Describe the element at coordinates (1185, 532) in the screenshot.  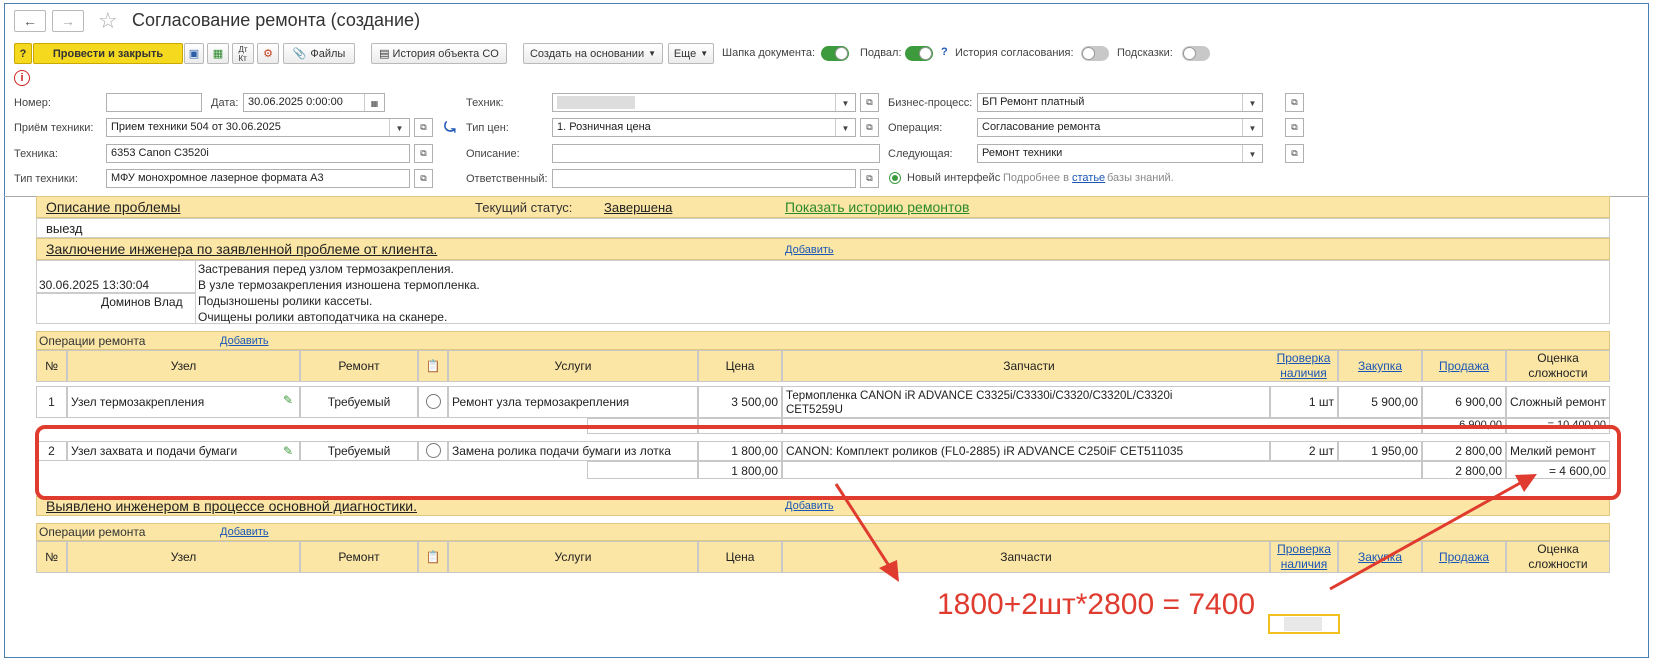
I see `annotation-arrows` at that location.